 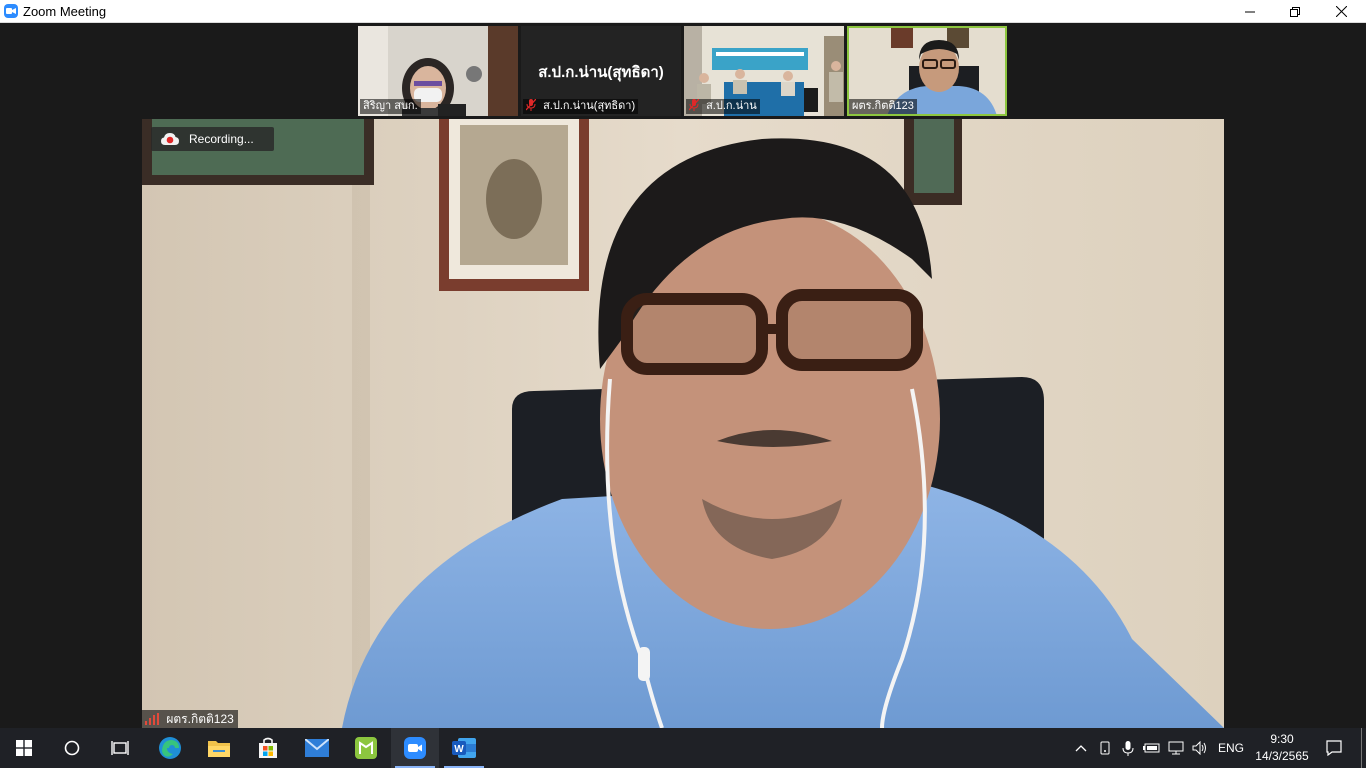 I want to click on store-taskbar-button, so click(x=268, y=748).